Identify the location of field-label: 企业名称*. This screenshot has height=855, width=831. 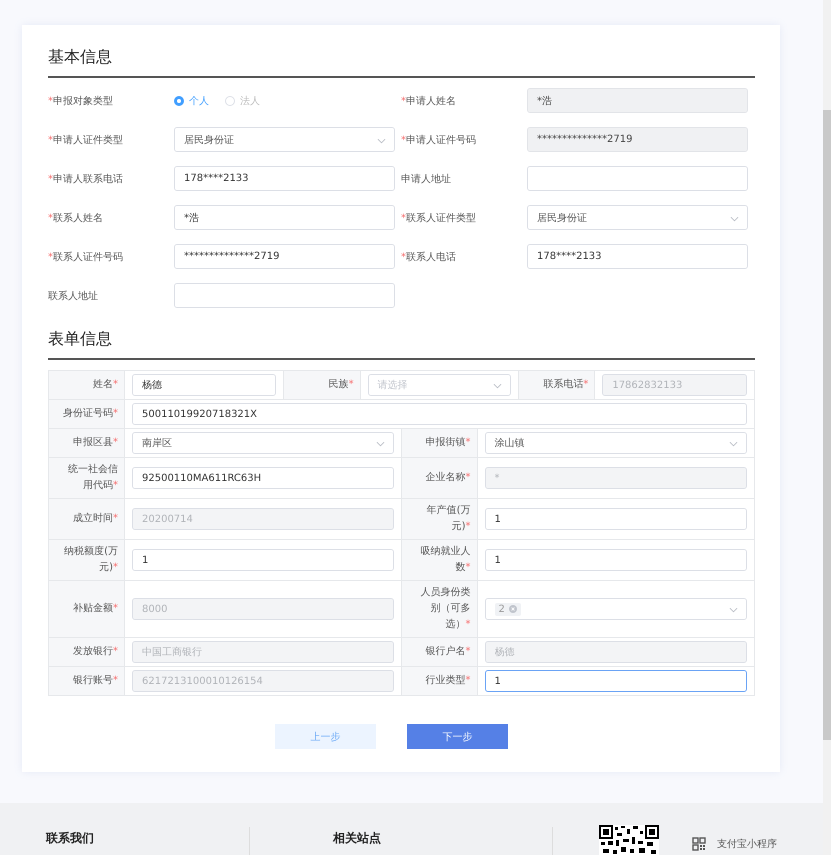
(448, 477).